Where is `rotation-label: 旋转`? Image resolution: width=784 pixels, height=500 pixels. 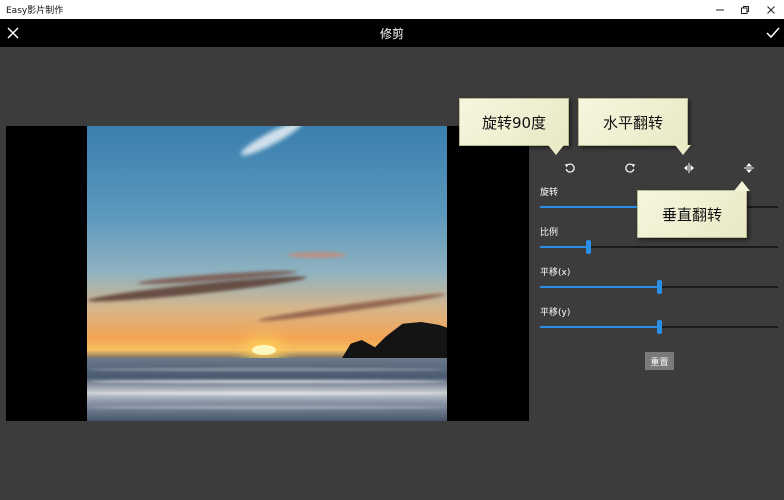 rotation-label: 旋转 is located at coordinates (549, 193).